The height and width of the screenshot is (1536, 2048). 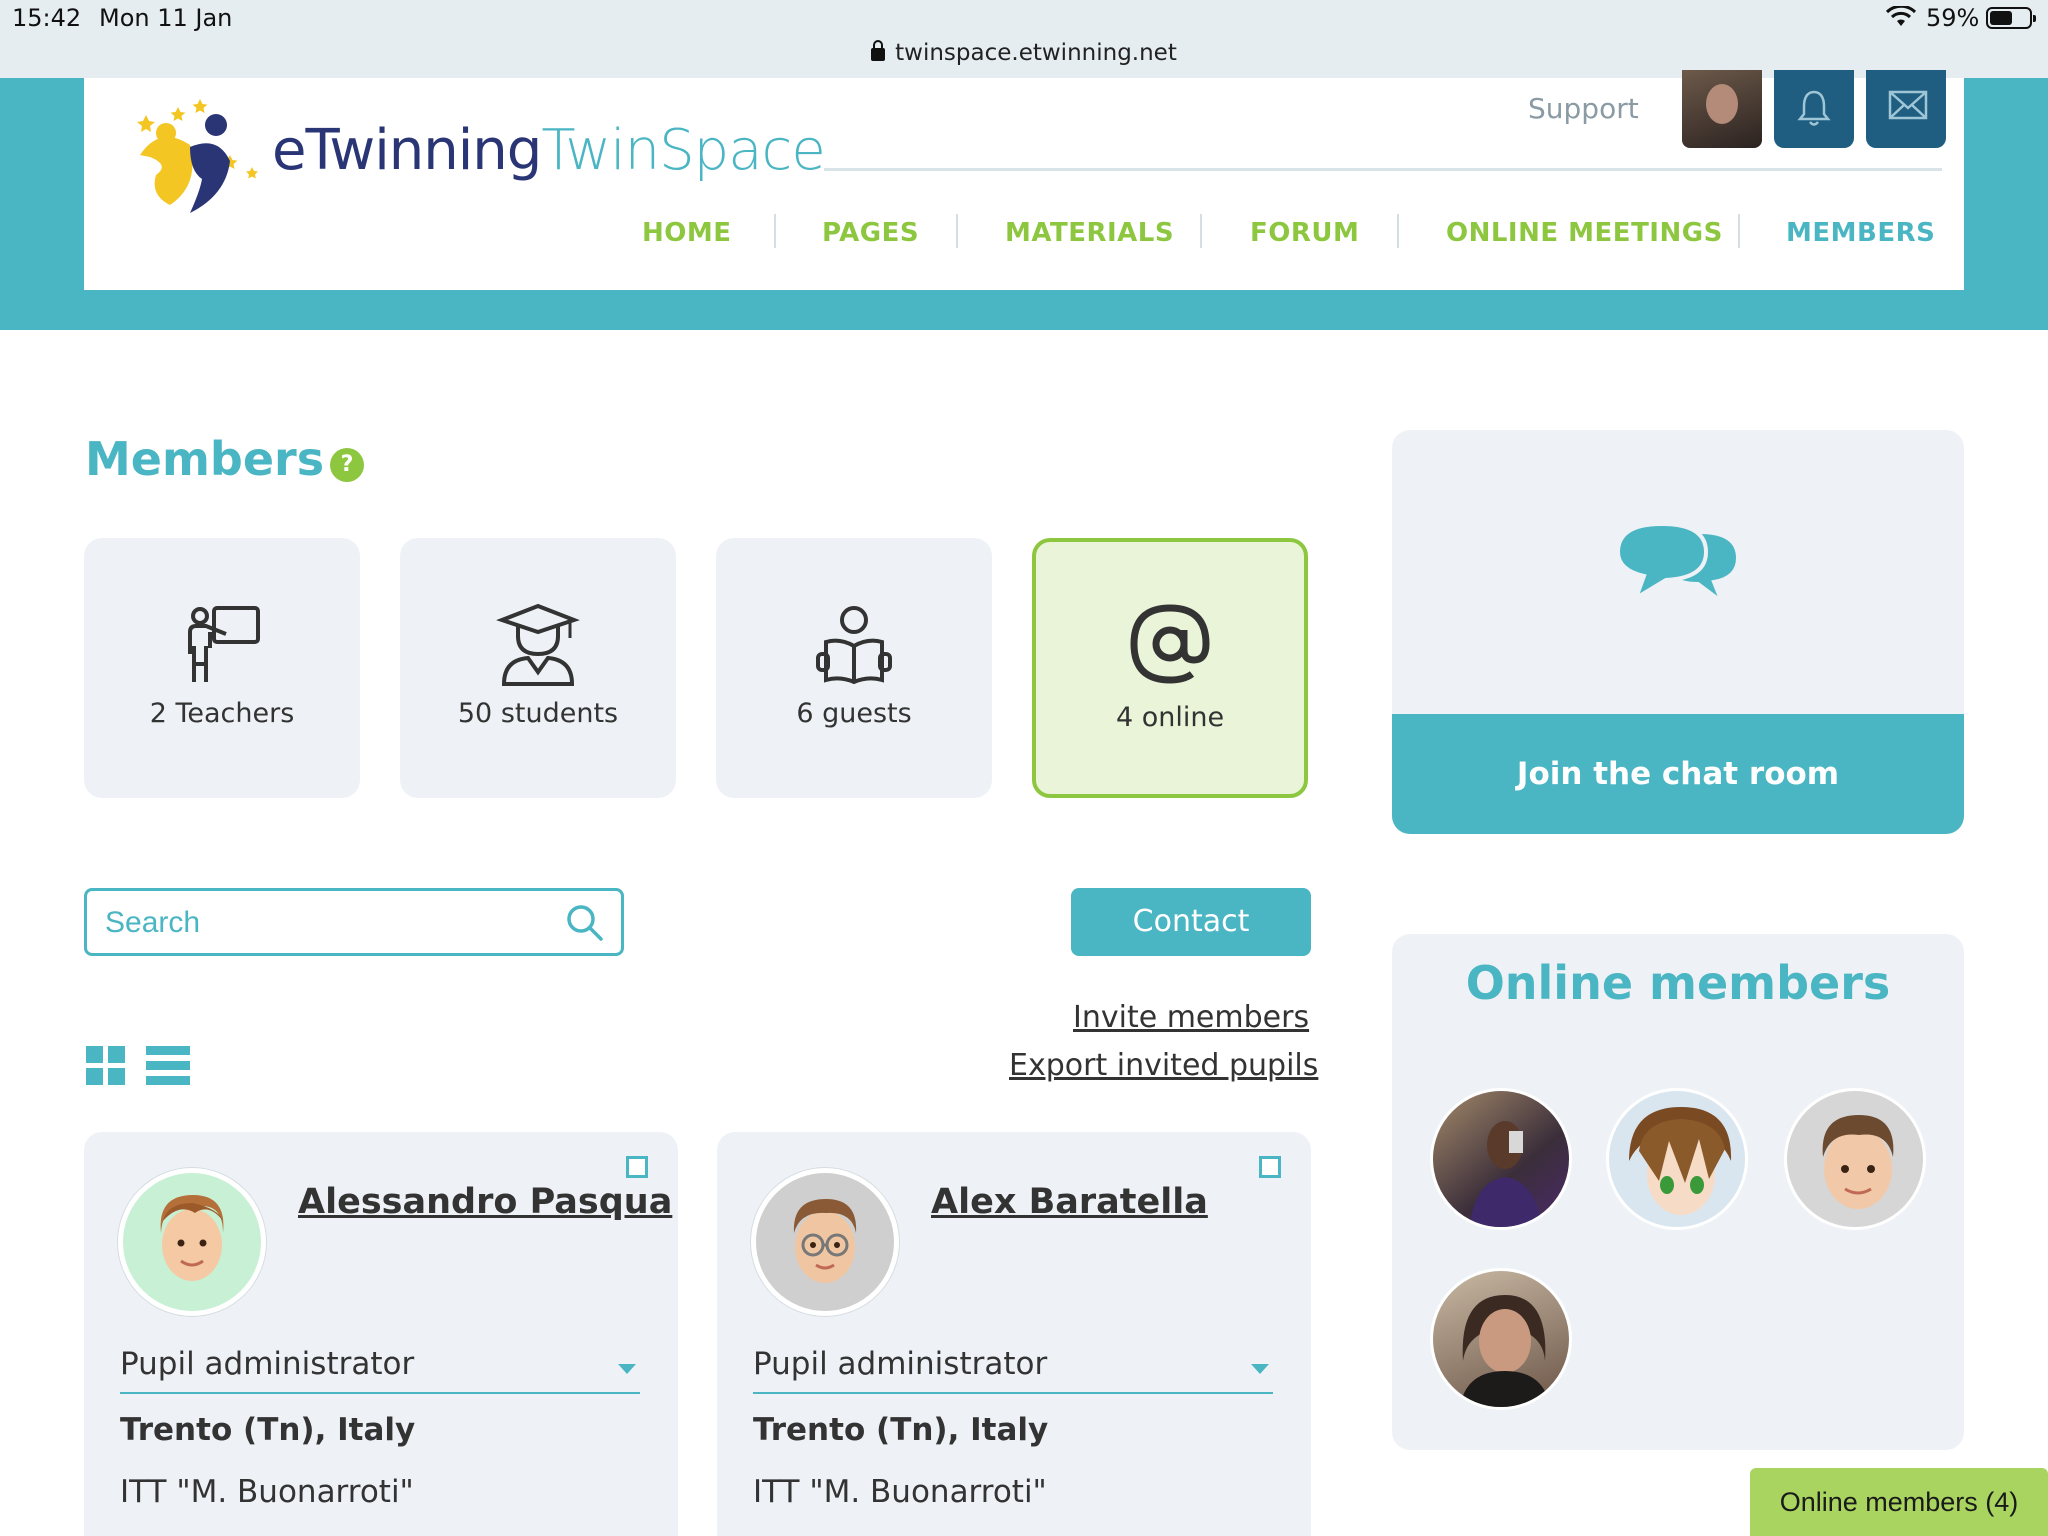 What do you see at coordinates (854, 713) in the screenshot?
I see `guests-count: 6 guests` at bounding box center [854, 713].